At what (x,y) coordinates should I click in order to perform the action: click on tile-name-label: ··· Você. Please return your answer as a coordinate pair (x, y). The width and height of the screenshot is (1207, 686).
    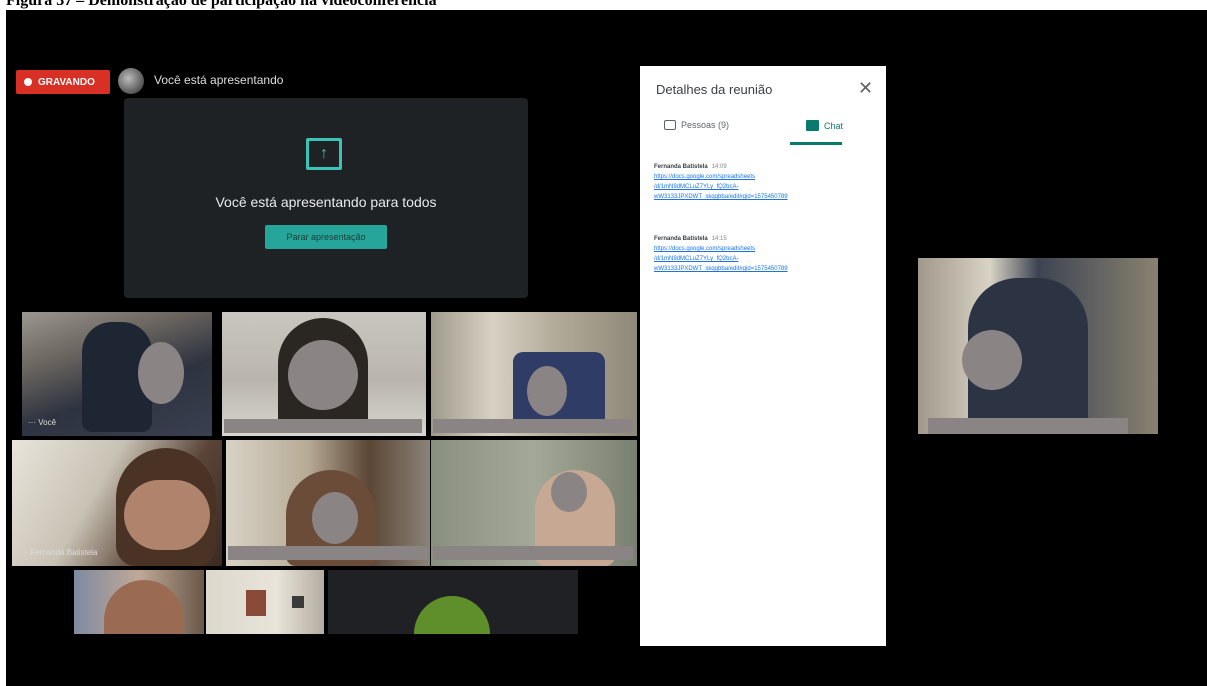
    Looking at the image, I should click on (42, 422).